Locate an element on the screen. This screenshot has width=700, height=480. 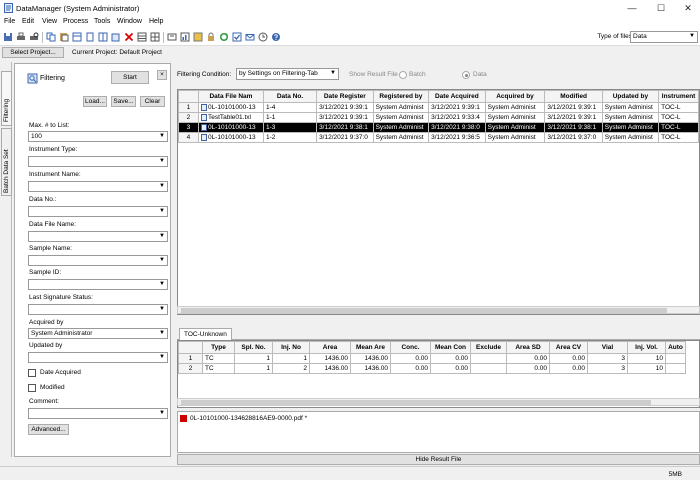
data-radio is located at coordinates (466, 75).